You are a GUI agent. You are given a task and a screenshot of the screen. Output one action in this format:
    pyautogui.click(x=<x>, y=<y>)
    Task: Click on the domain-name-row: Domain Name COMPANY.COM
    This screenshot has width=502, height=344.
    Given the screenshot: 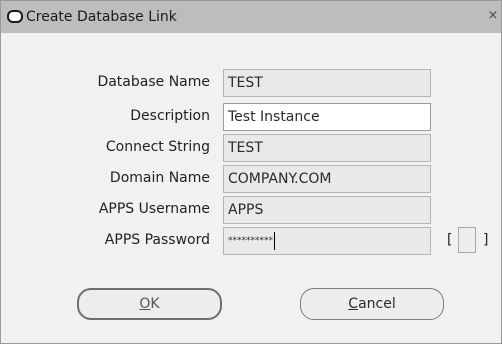 What is the action you would take?
    pyautogui.click(x=251, y=179)
    